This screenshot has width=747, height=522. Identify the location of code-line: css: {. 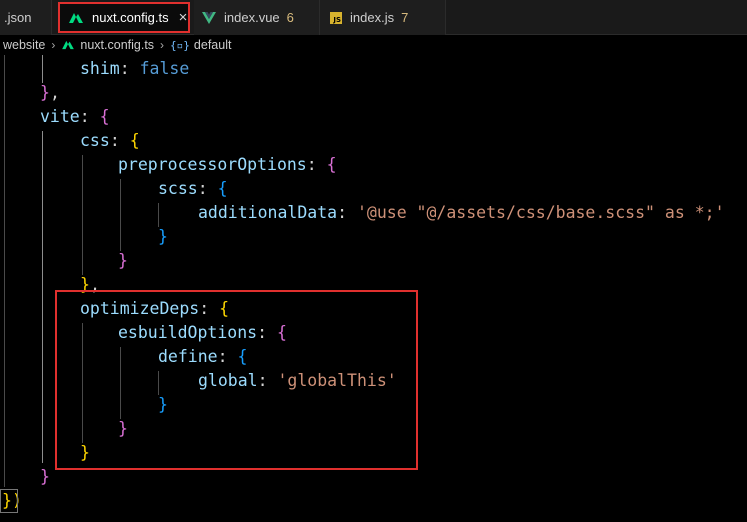
(110, 140).